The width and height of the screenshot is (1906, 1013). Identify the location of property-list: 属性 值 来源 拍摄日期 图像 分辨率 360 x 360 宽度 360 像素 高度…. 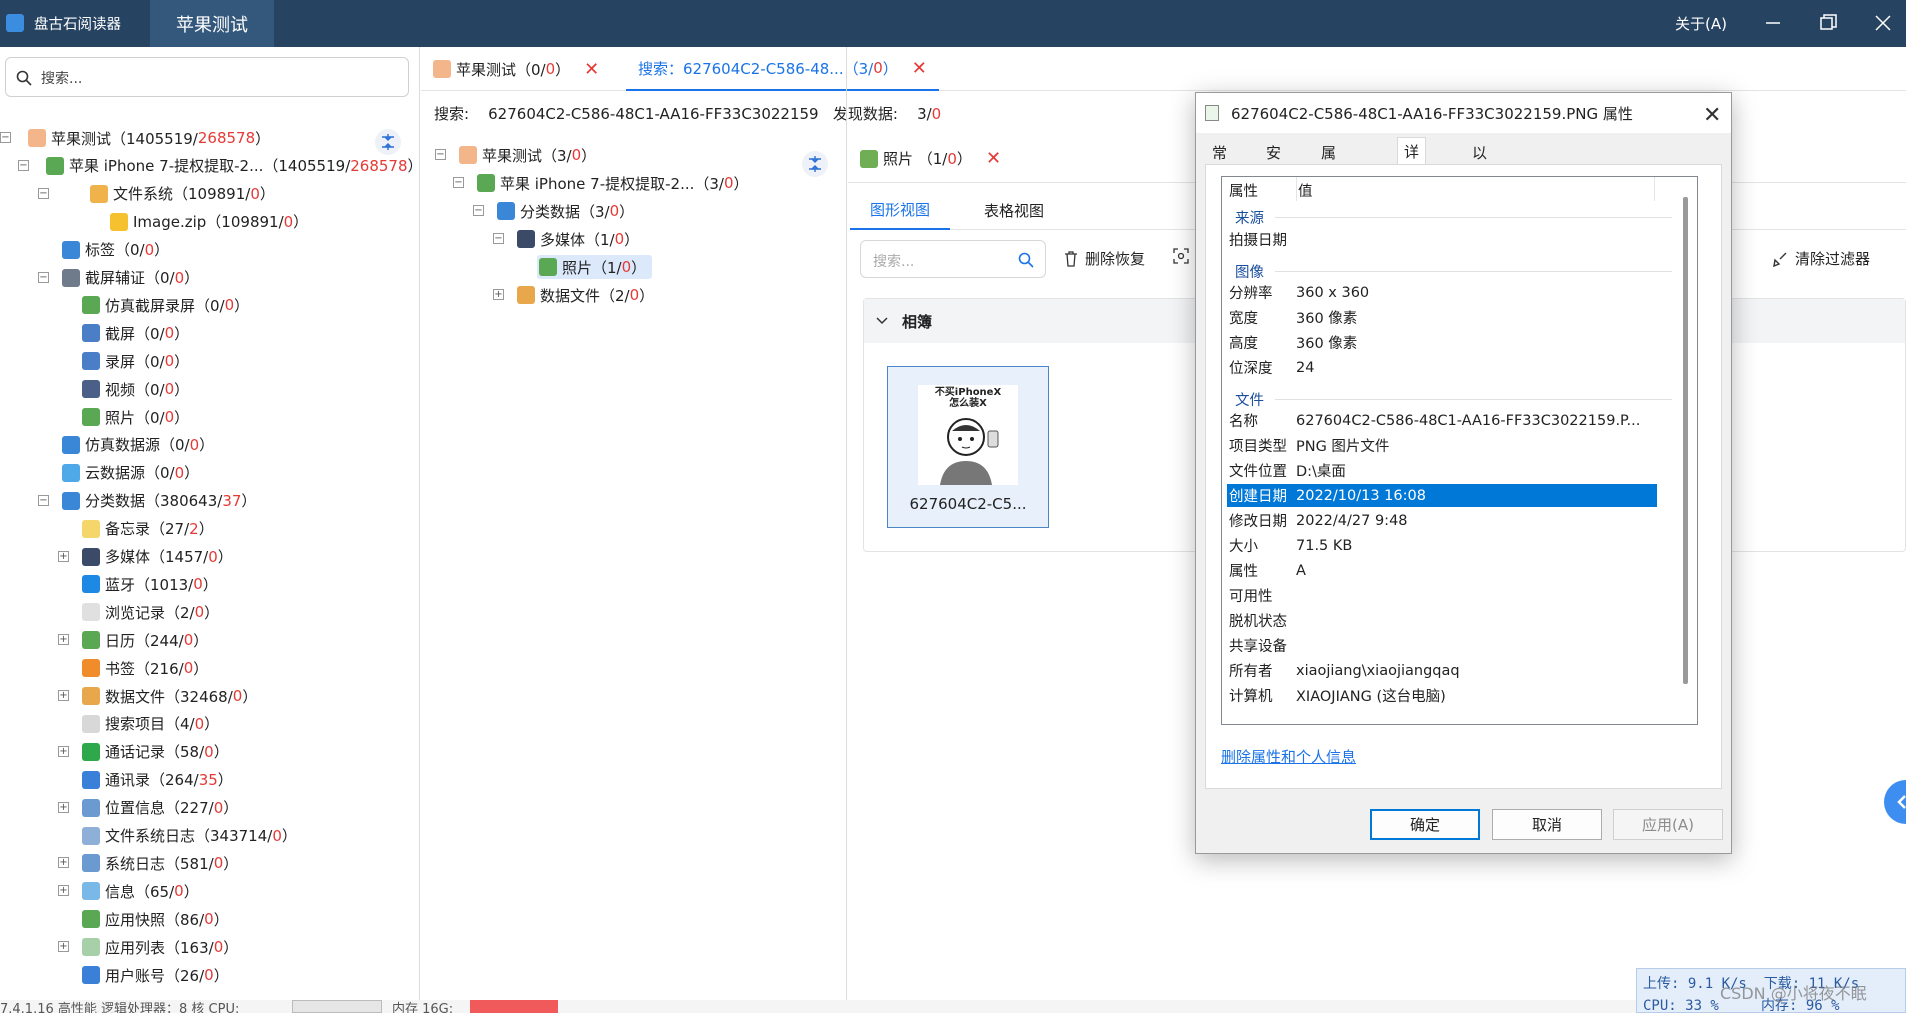
(1459, 450).